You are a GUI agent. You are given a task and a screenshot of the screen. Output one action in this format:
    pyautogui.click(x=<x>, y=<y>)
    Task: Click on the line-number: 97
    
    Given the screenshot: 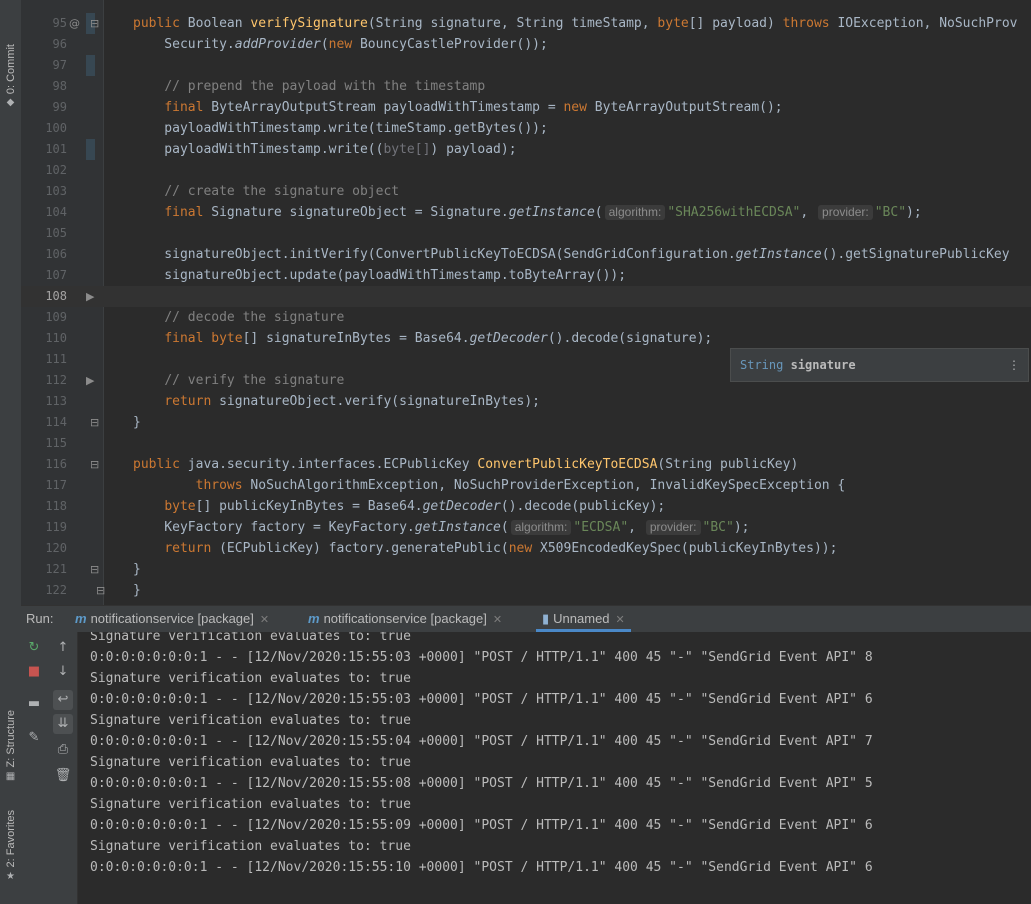 What is the action you would take?
    pyautogui.click(x=59, y=65)
    